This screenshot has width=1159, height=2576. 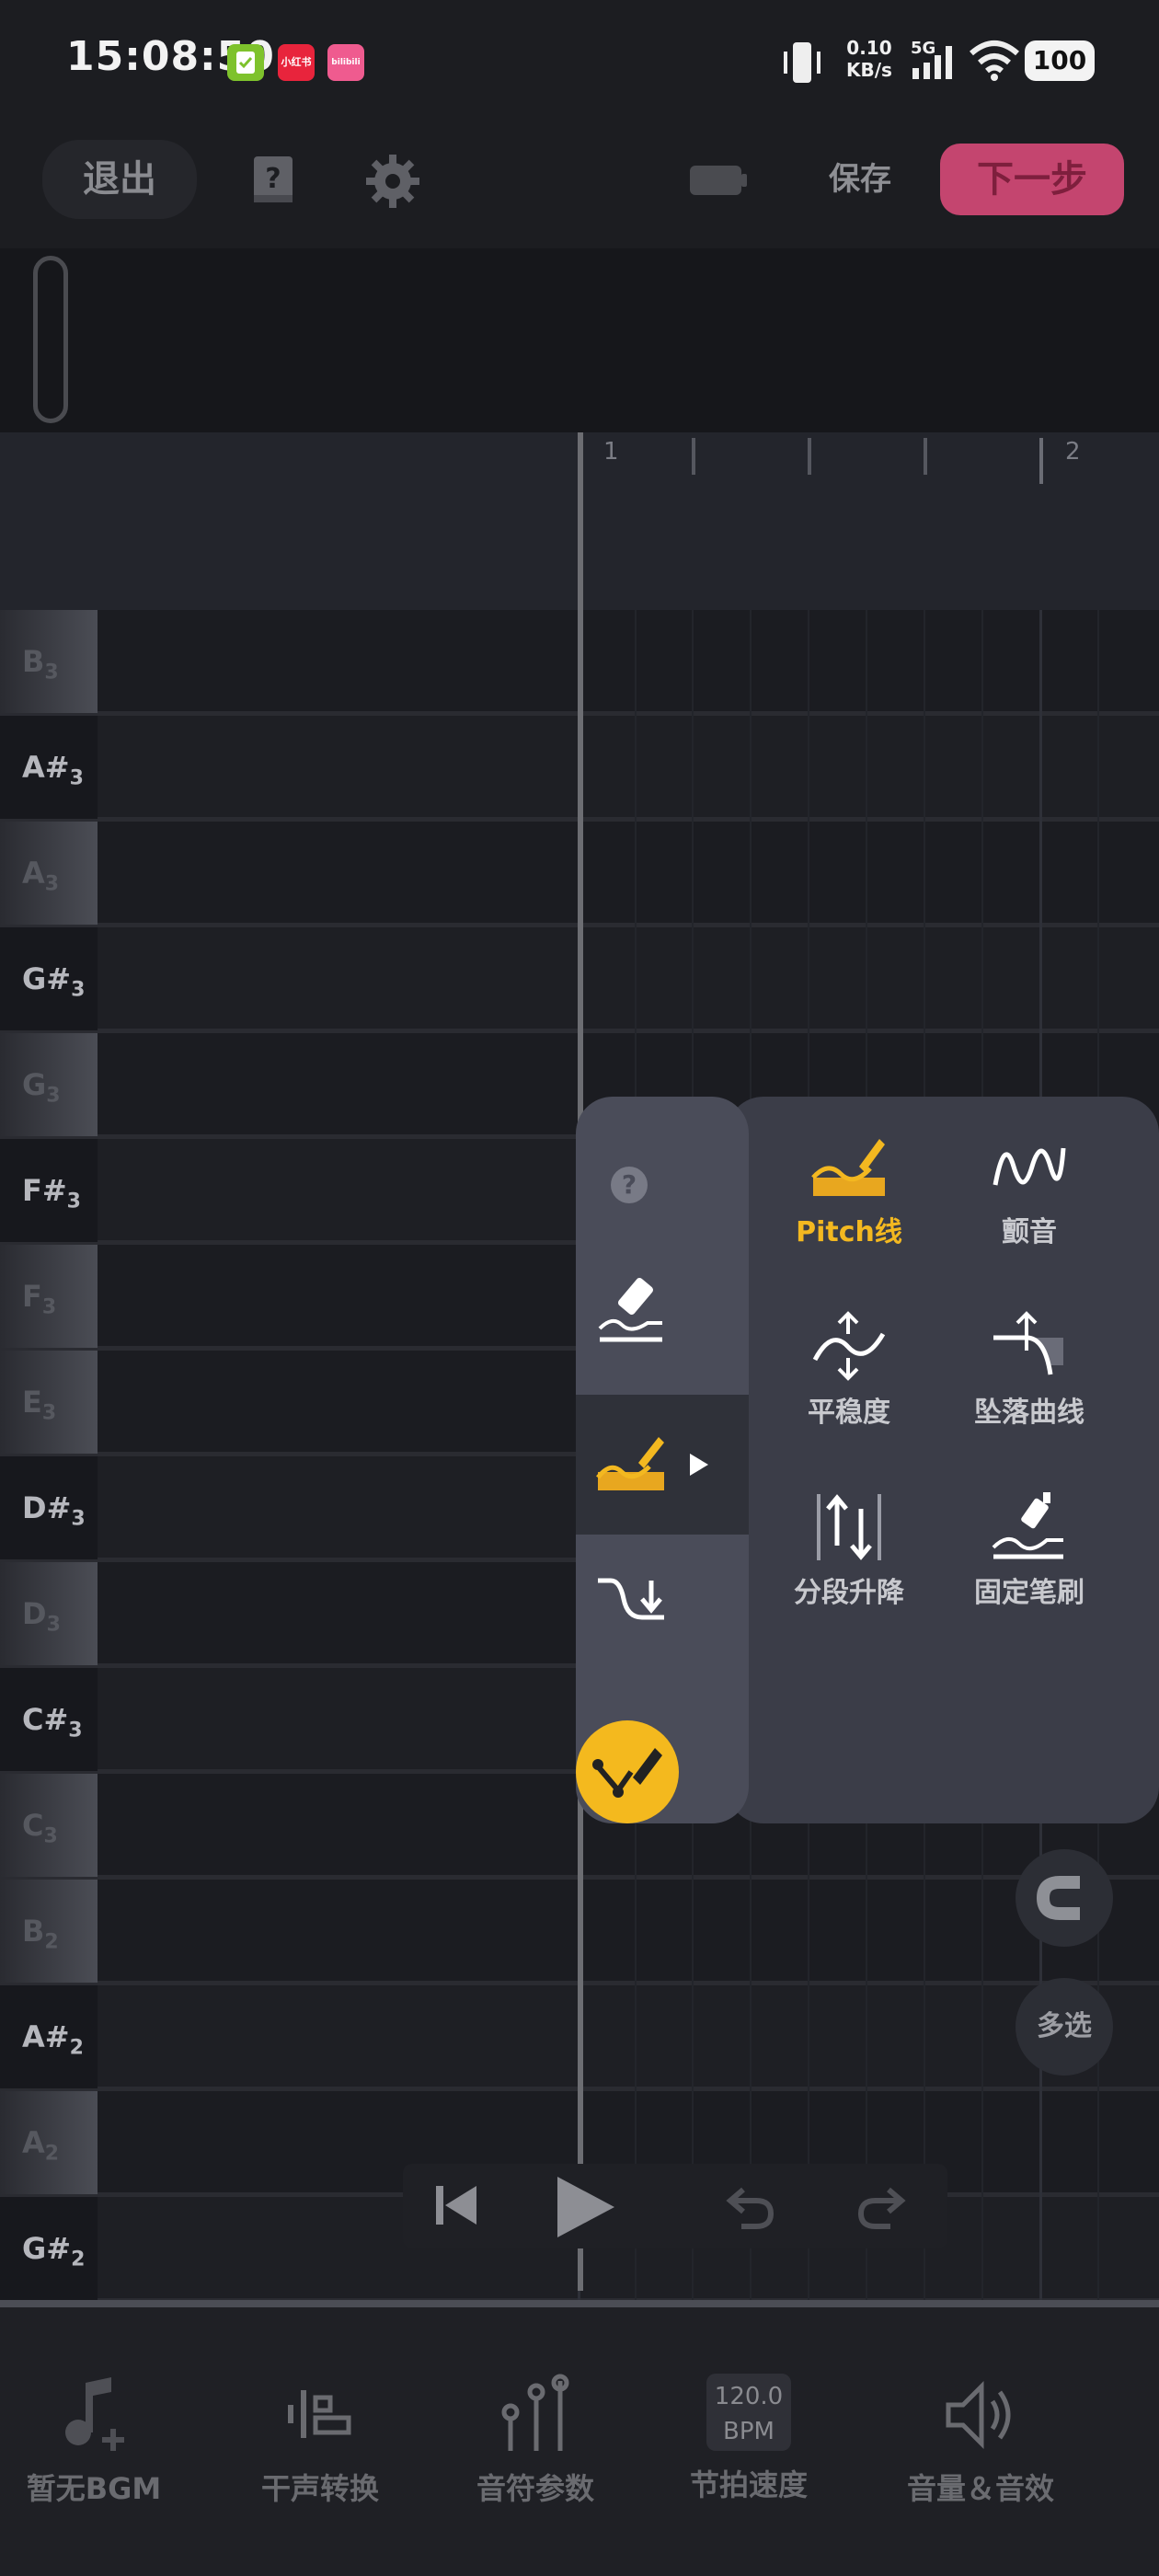 I want to click on piano-key: A#2, so click(x=49, y=2036).